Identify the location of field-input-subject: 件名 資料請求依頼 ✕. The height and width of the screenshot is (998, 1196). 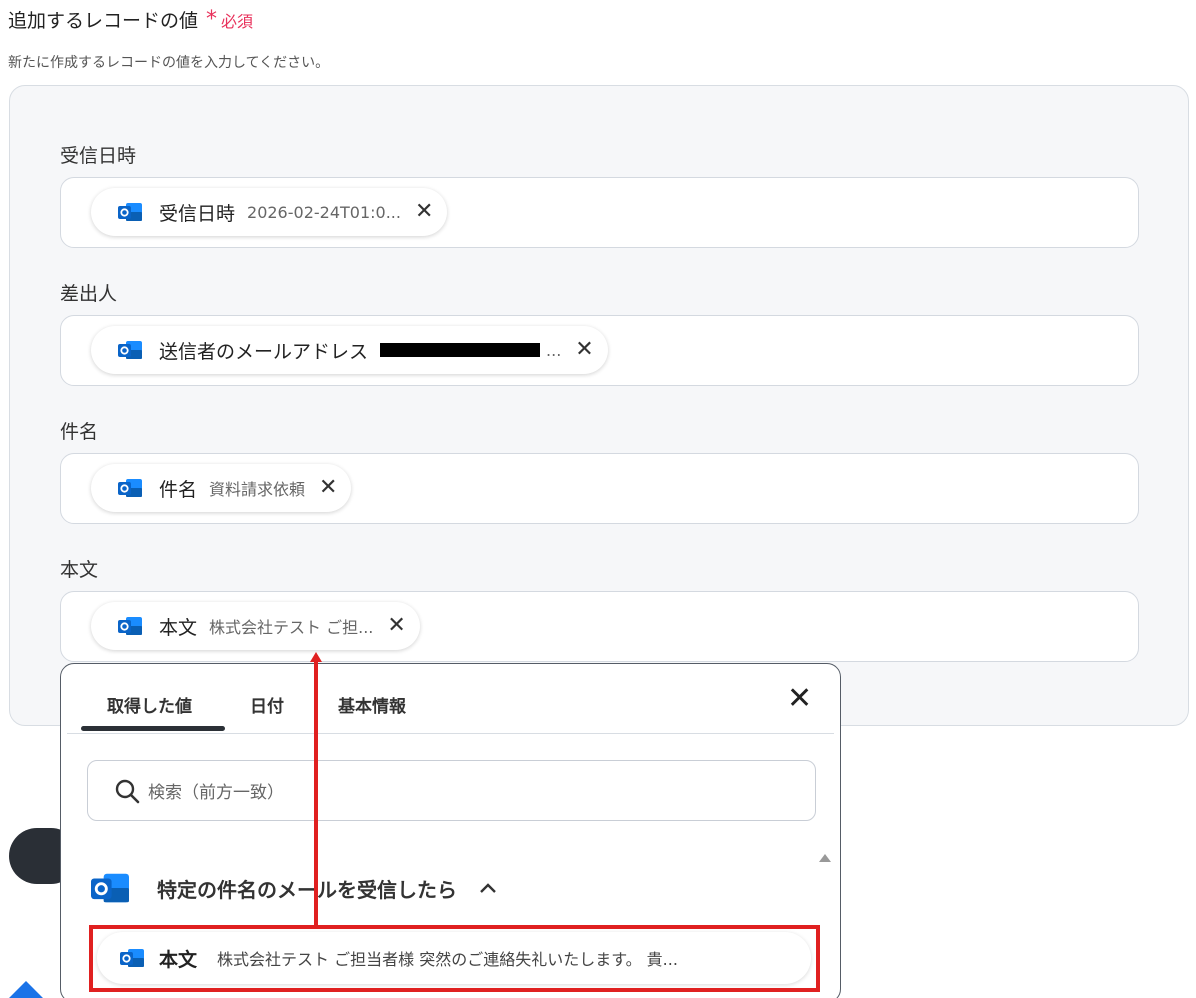
(599, 488).